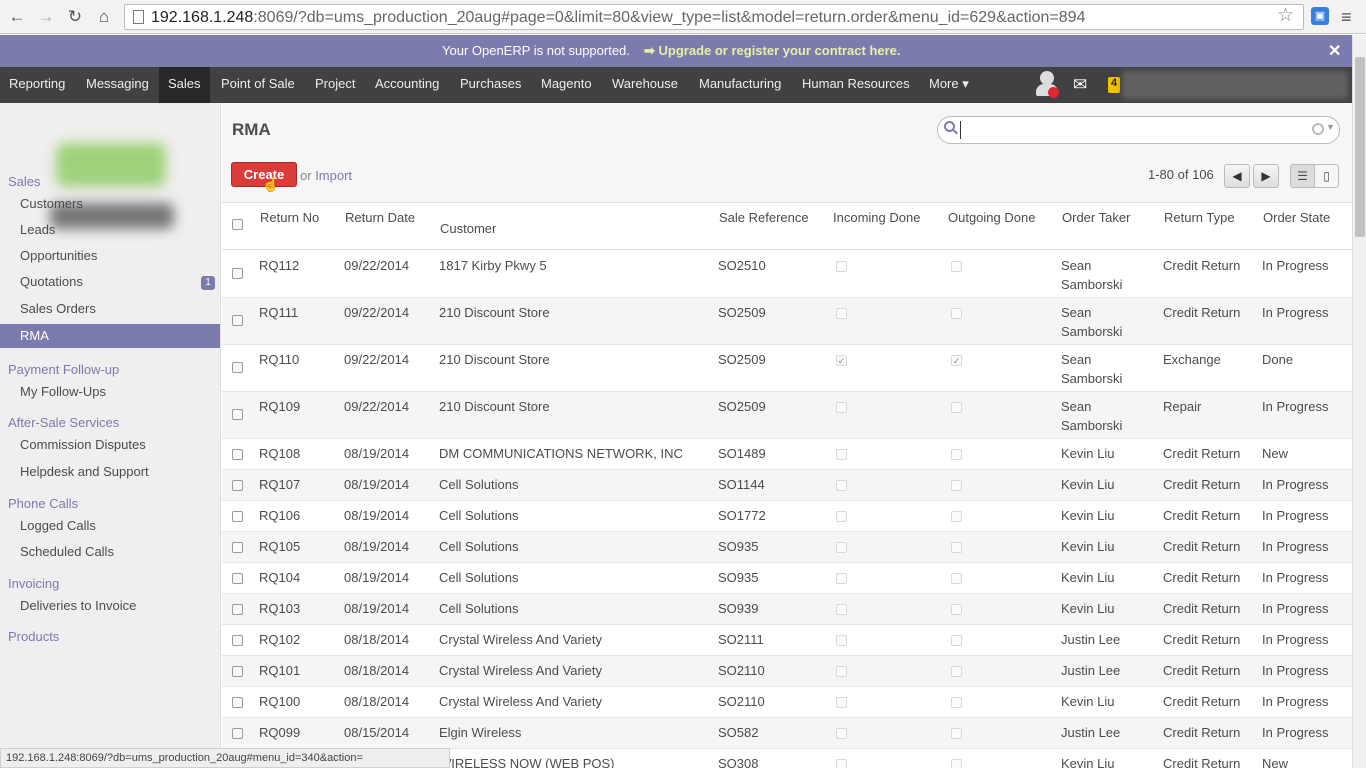 The width and height of the screenshot is (1366, 768). What do you see at coordinates (104, 17) in the screenshot?
I see `home-icon: ⌂` at bounding box center [104, 17].